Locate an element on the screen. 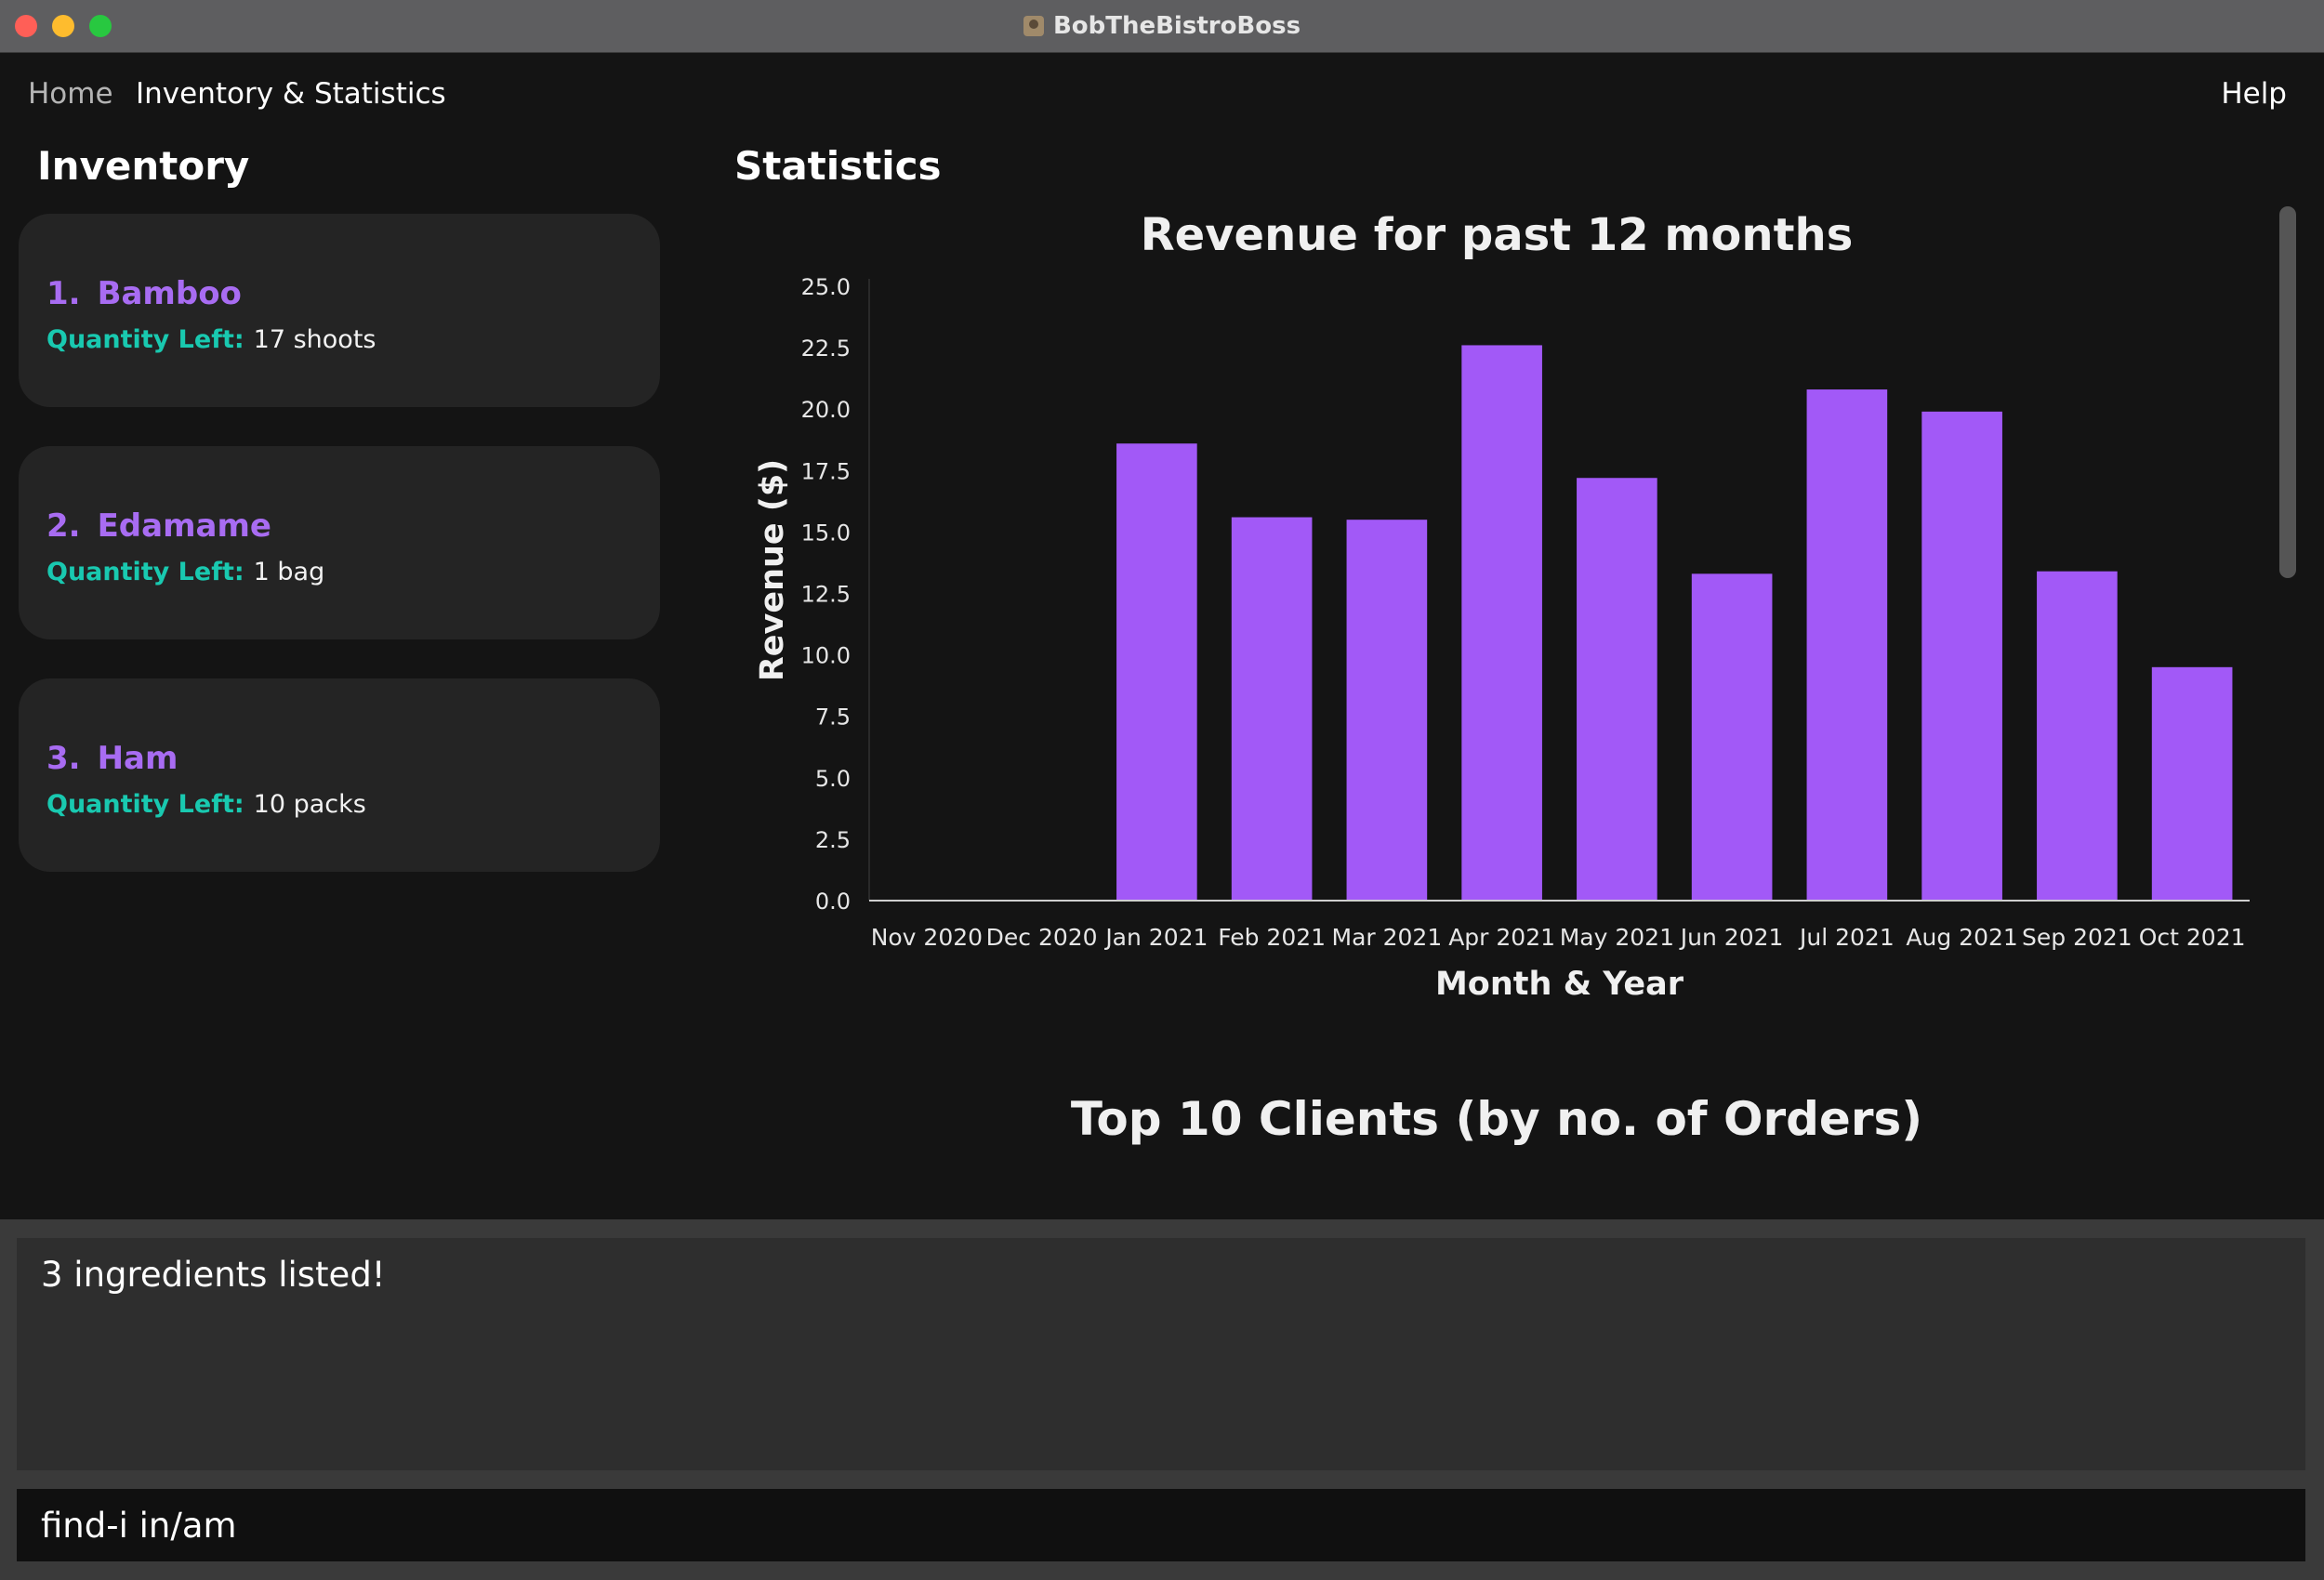 The width and height of the screenshot is (2324, 1580). inventory-card: 3. Ham Quantity Left: 10 packs is located at coordinates (339, 775).